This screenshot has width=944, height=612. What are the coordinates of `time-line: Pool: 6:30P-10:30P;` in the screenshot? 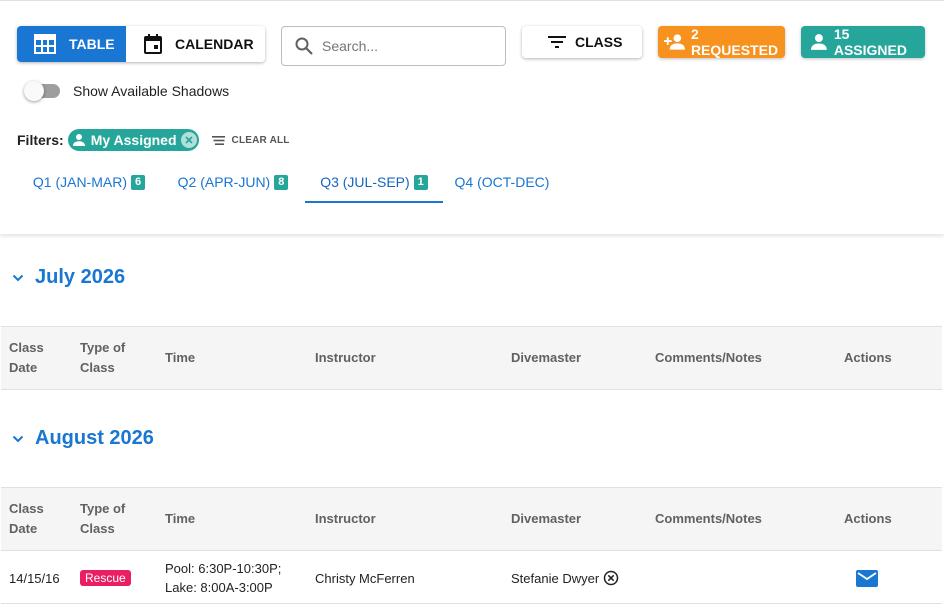 It's located at (223, 568).